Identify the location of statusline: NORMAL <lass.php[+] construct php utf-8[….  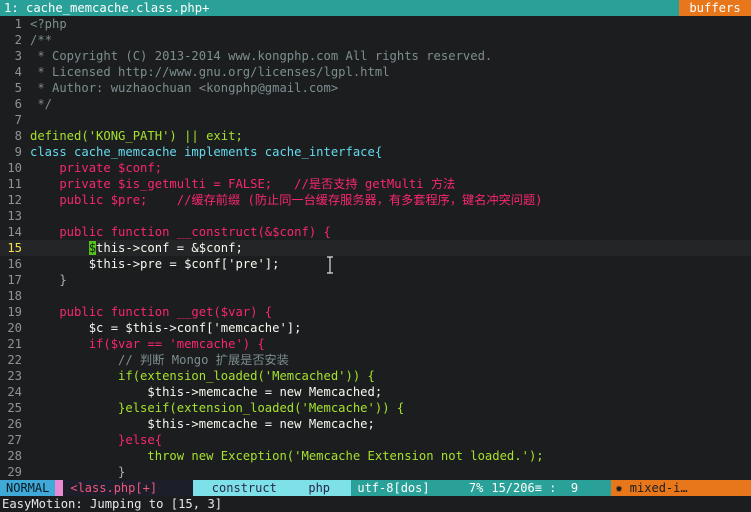
(375, 488).